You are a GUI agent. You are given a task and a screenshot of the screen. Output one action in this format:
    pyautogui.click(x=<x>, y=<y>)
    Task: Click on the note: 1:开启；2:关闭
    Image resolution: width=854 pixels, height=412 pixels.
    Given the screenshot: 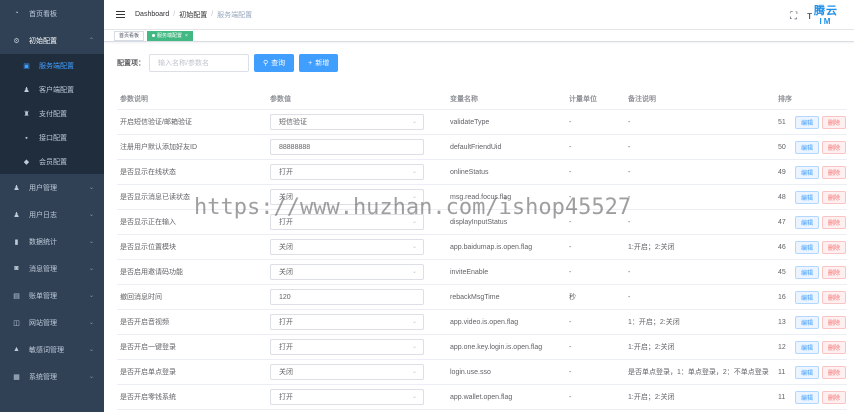 What is the action you would take?
    pyautogui.click(x=651, y=347)
    